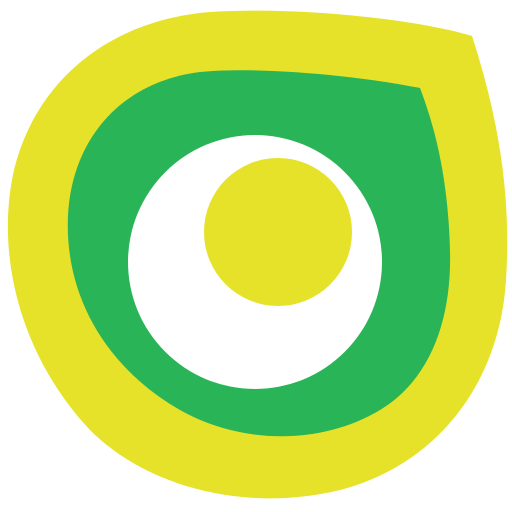 This screenshot has width=512, height=512. I want to click on center-dot-shape, so click(278, 232).